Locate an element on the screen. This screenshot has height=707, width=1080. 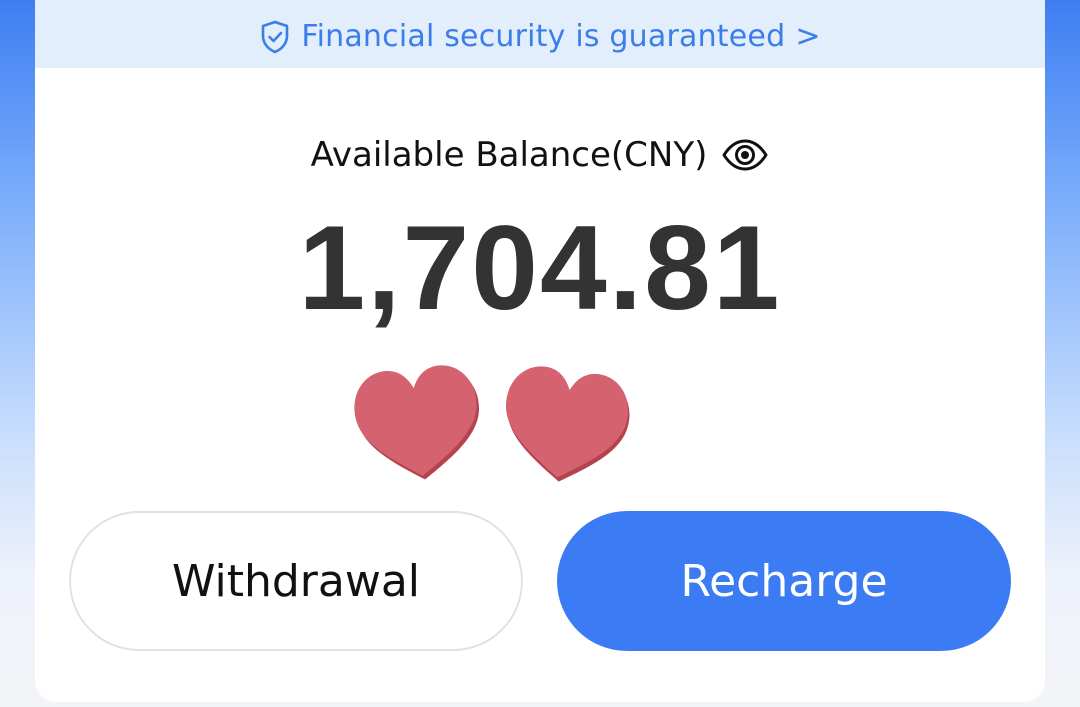
eye-icon is located at coordinates (745, 155).